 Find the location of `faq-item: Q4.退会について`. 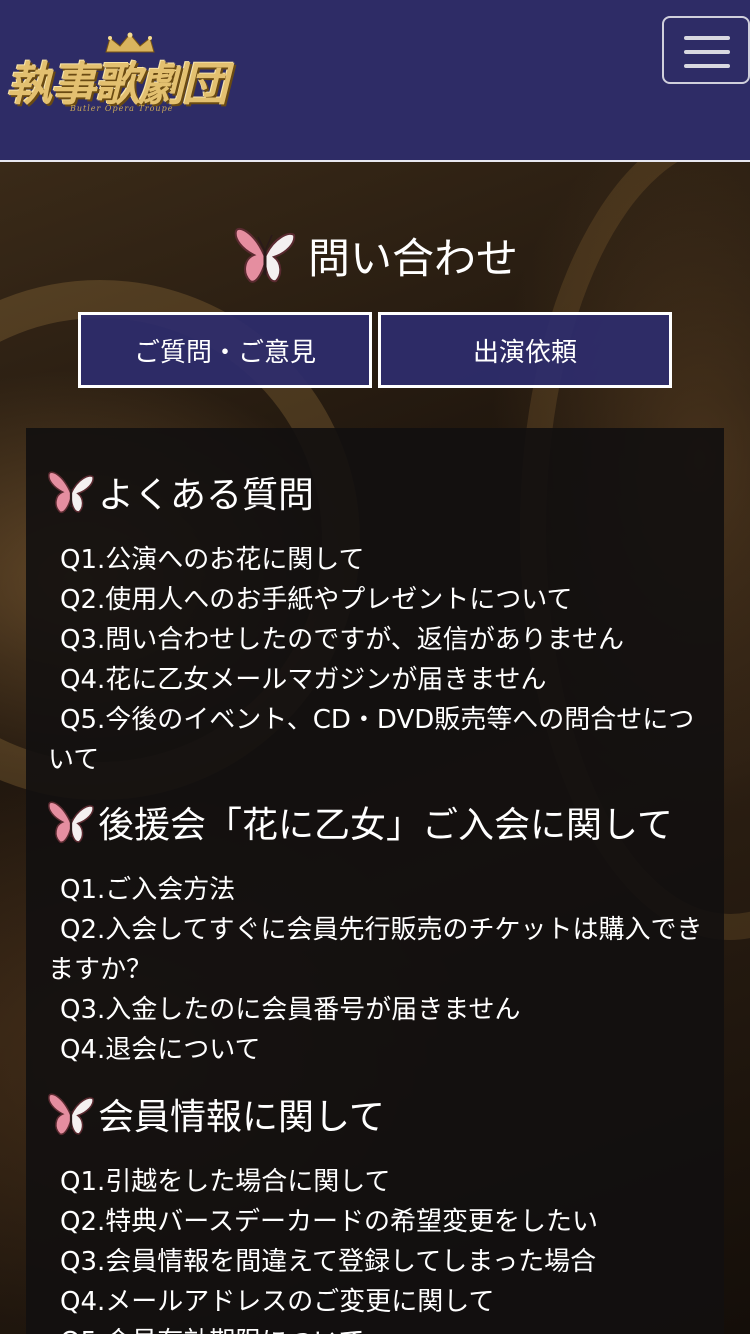

faq-item: Q4.退会について is located at coordinates (378, 1050).